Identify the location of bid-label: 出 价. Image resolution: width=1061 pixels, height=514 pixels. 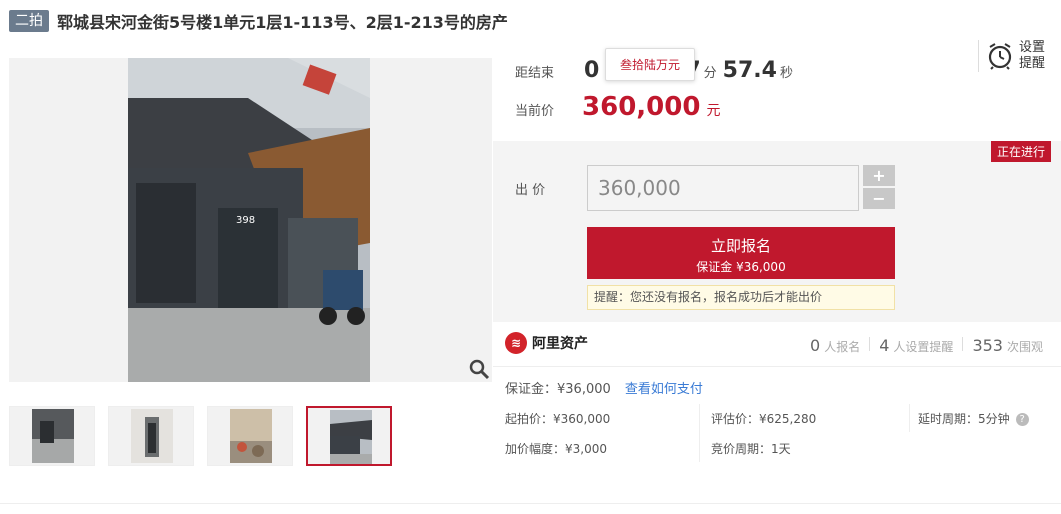
(530, 190).